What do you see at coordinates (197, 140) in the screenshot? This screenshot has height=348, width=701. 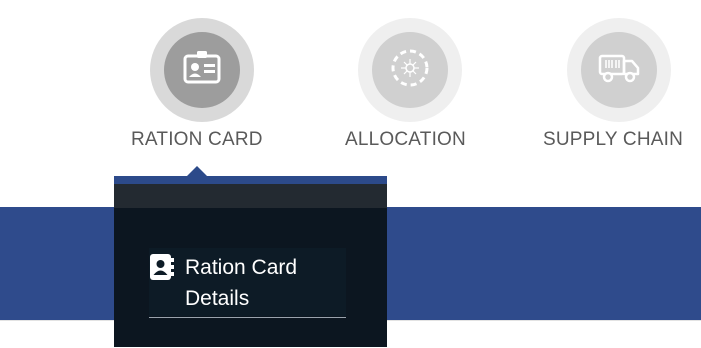 I see `nav-label-ration-card: RATION CARD` at bounding box center [197, 140].